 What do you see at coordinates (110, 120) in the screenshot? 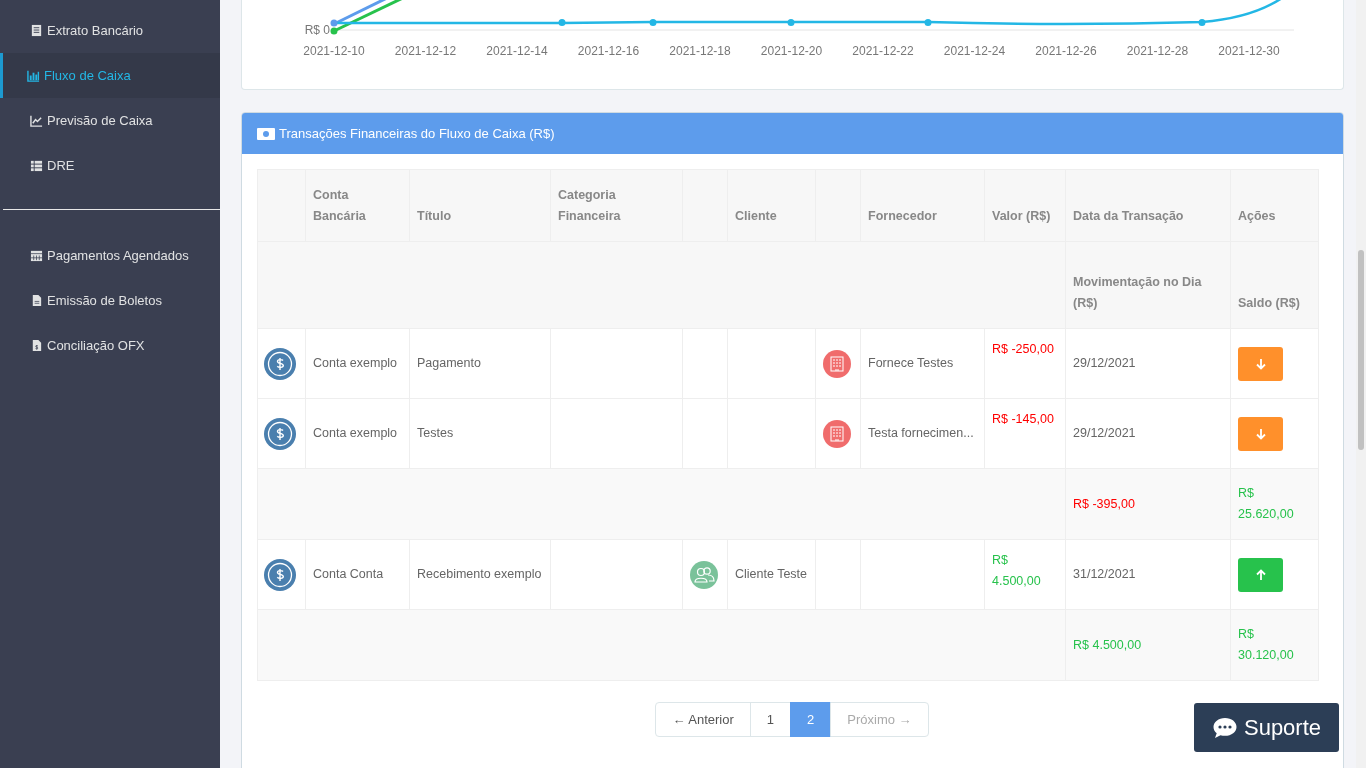
I see `sidebar-item: Previsão de Caixa` at bounding box center [110, 120].